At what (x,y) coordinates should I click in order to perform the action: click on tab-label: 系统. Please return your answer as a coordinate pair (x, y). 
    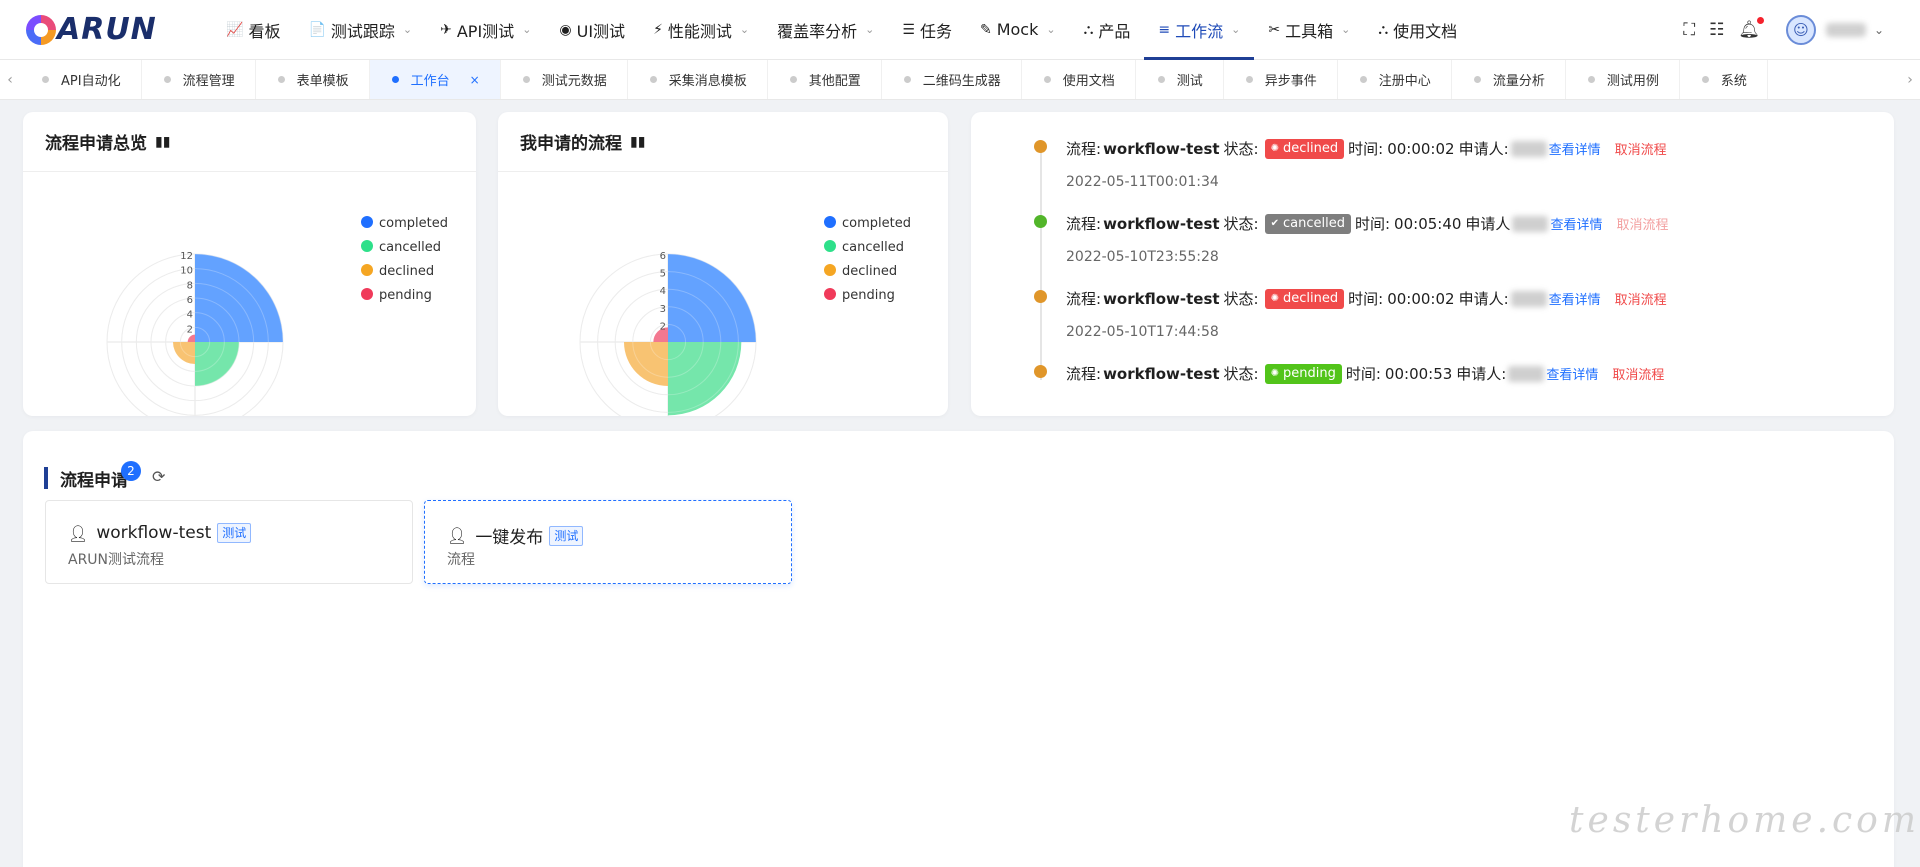
    Looking at the image, I should click on (1733, 81).